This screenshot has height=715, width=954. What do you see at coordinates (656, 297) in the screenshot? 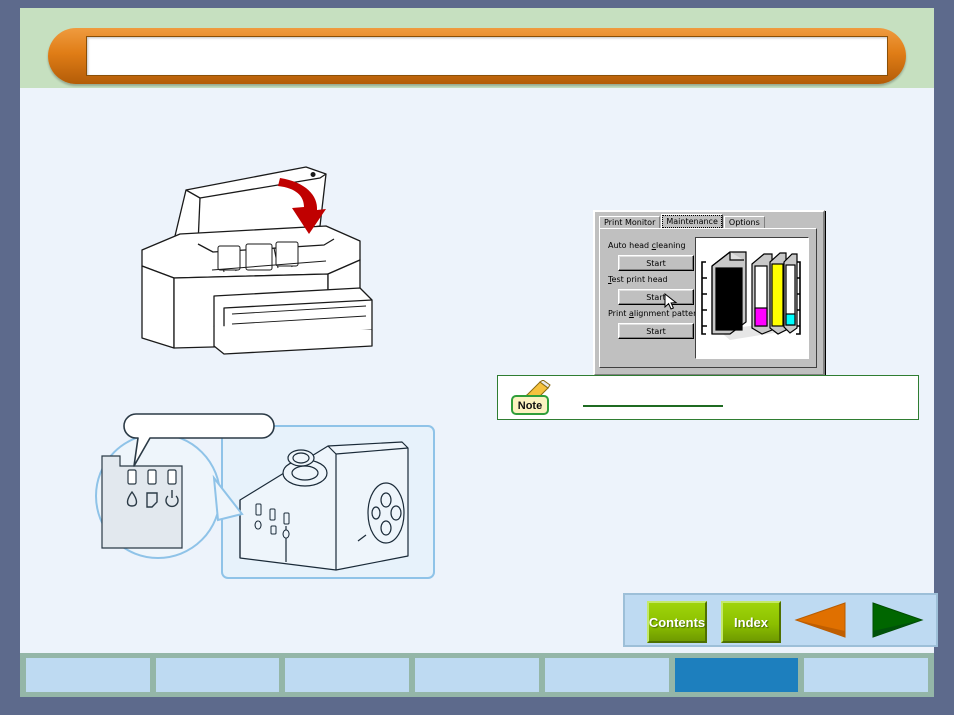
I see `test-print-head-start-button: Start` at bounding box center [656, 297].